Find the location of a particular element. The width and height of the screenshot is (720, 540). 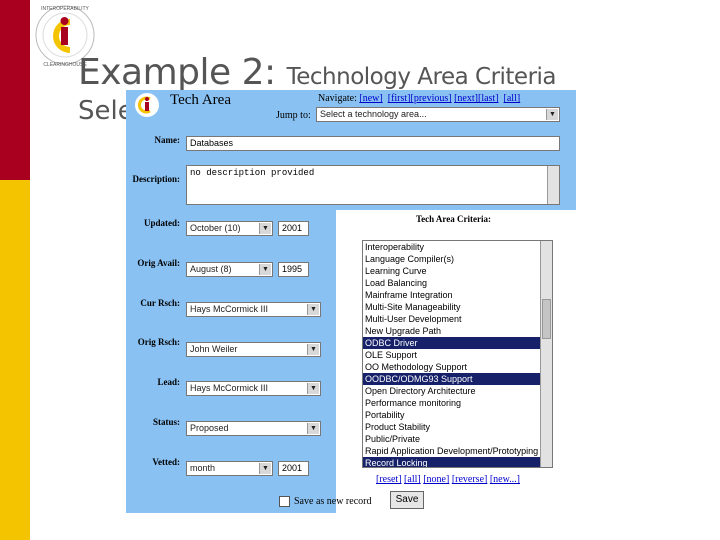

slide-yellow-stripe is located at coordinates (15, 360).